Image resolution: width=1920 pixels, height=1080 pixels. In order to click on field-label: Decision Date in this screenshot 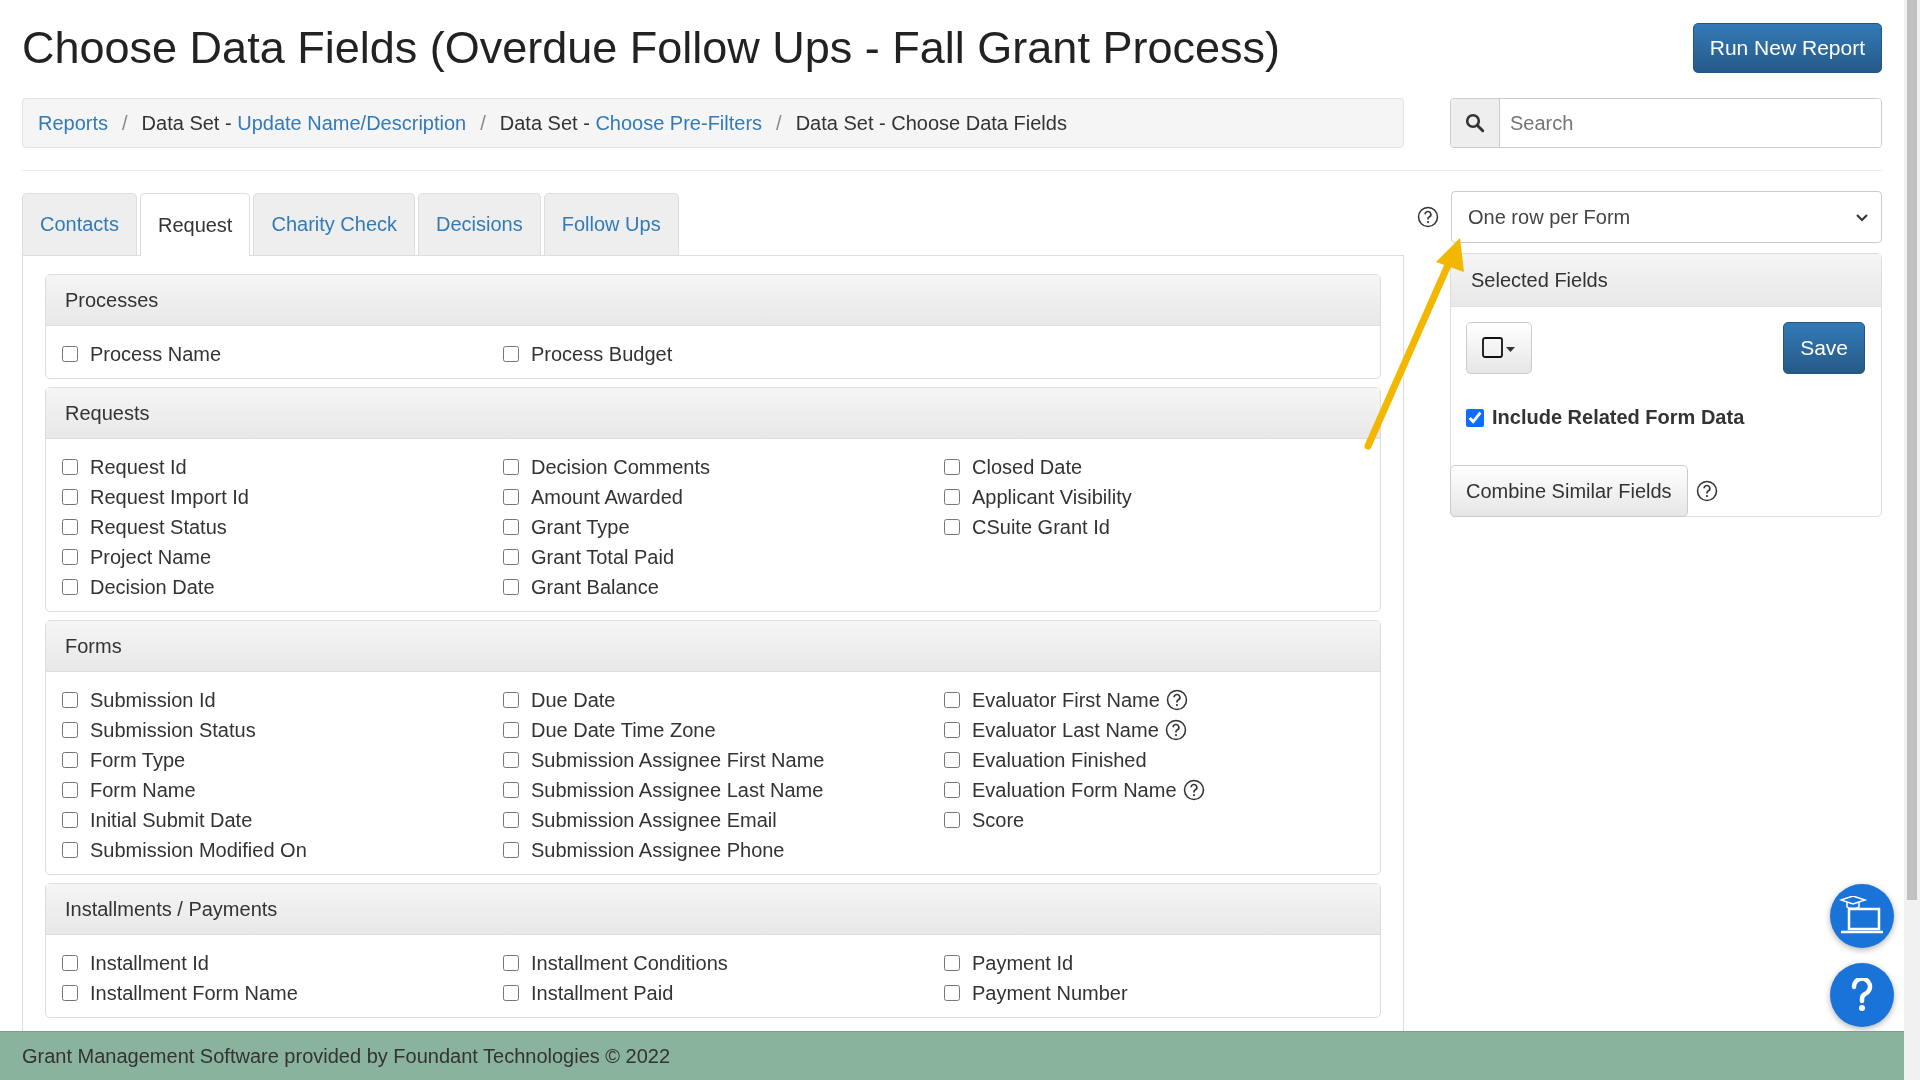, I will do `click(152, 587)`.